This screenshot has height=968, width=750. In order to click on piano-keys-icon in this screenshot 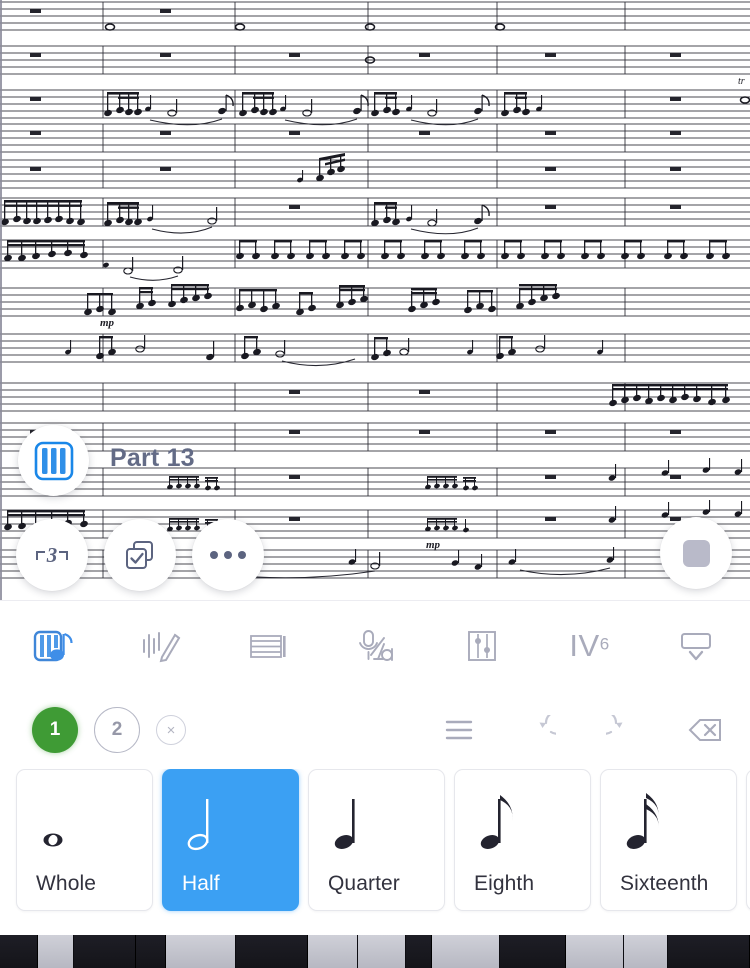, I will do `click(53, 460)`.